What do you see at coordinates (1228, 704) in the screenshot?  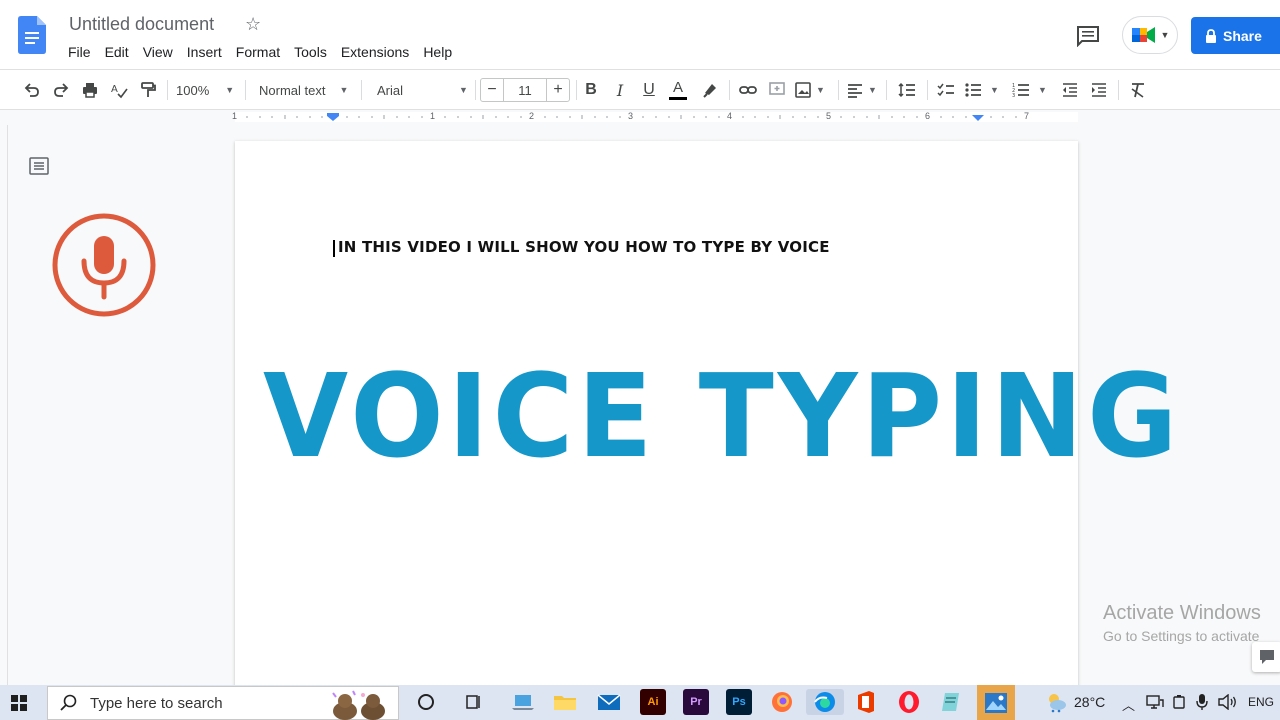 I see `volume-icon` at bounding box center [1228, 704].